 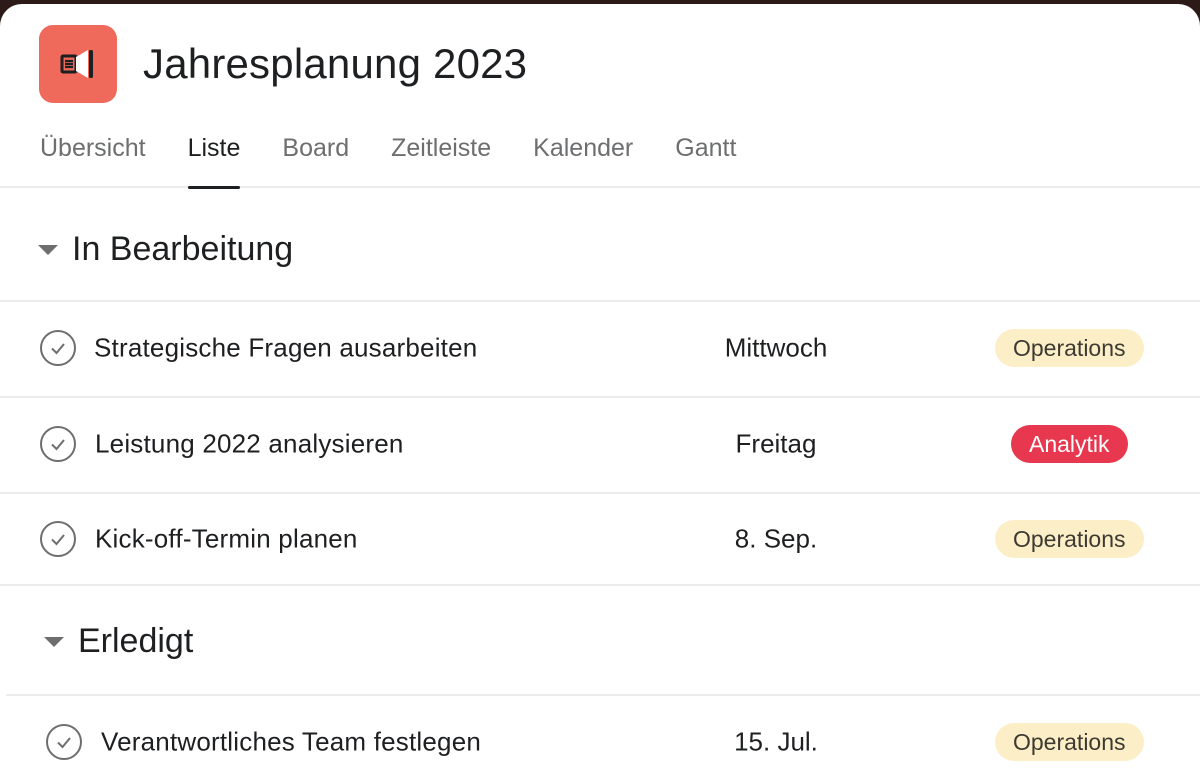 What do you see at coordinates (249, 444) in the screenshot?
I see `task-name: Leistung 2022 analysieren` at bounding box center [249, 444].